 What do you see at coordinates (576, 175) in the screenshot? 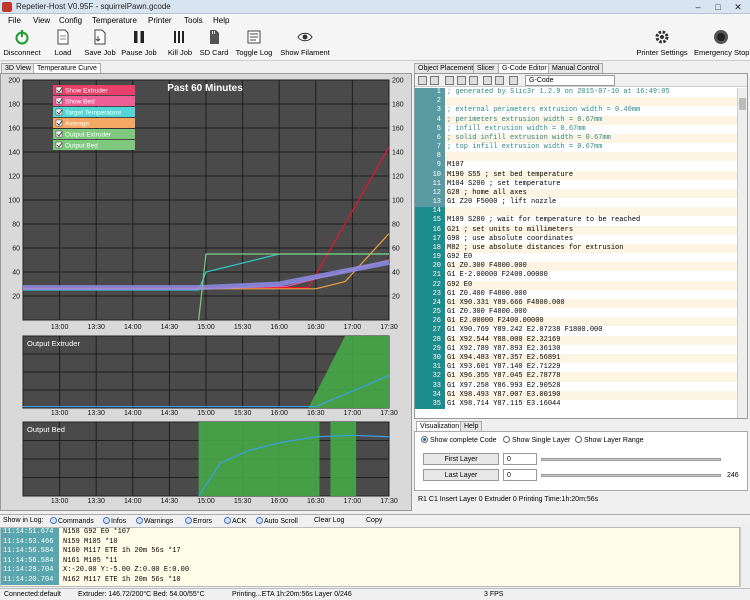
I see `gcode-line: 10 M190 S55 ; set bed temperature` at bounding box center [576, 175].